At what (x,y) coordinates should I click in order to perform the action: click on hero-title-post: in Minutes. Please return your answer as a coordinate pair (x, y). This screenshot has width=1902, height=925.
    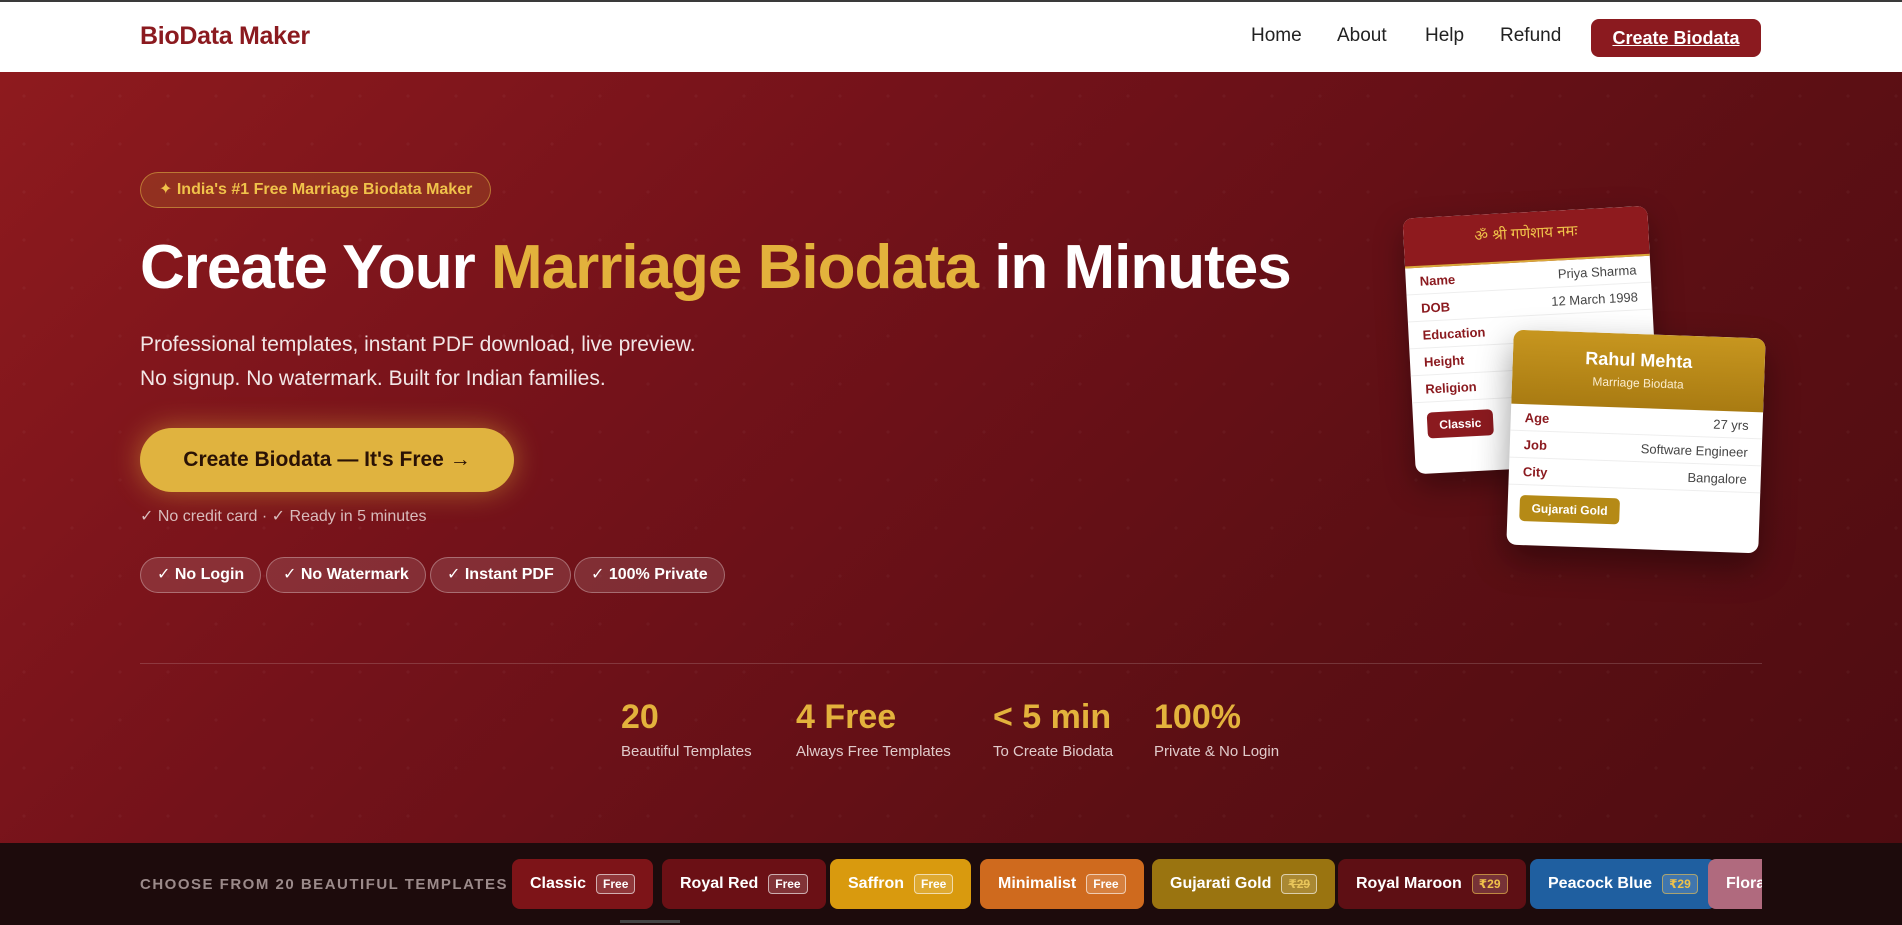
    Looking at the image, I should click on (1134, 267).